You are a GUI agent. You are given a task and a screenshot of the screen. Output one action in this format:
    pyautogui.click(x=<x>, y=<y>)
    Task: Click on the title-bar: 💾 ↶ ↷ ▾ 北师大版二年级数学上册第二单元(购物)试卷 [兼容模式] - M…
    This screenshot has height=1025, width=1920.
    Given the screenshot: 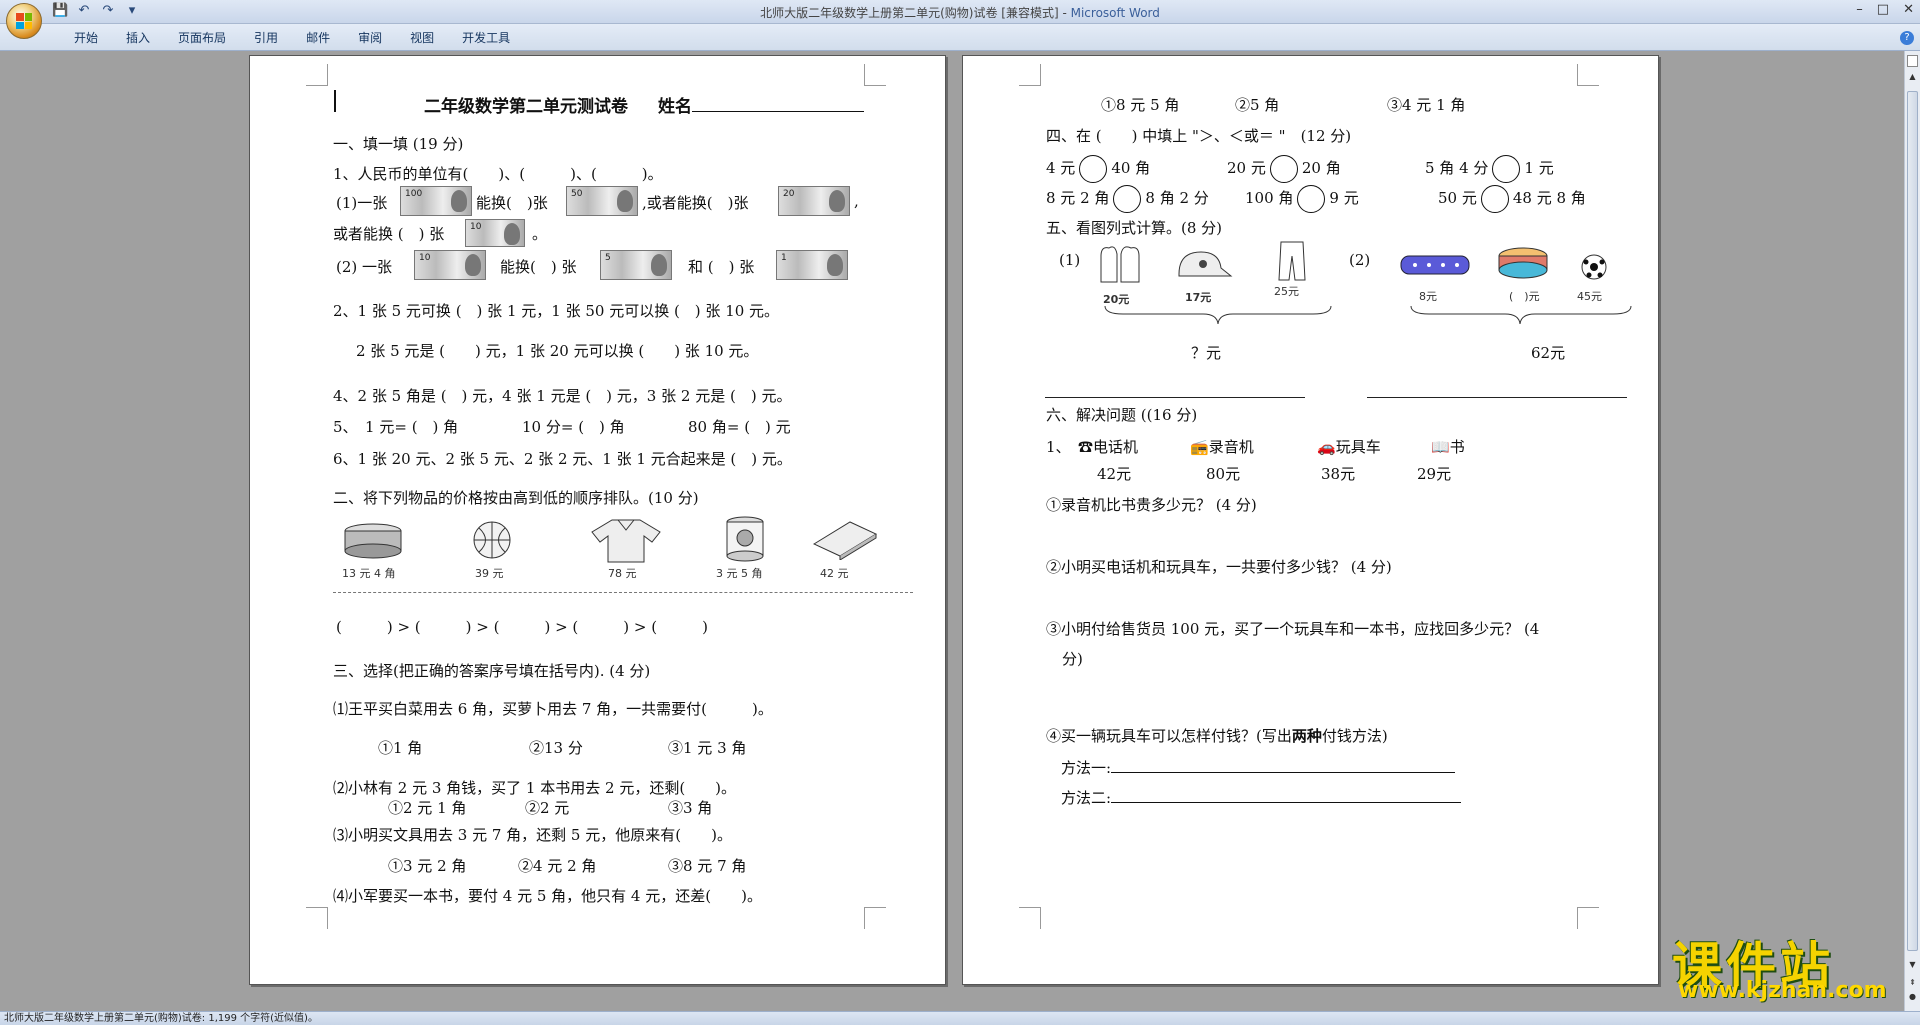 What is the action you would take?
    pyautogui.click(x=960, y=12)
    